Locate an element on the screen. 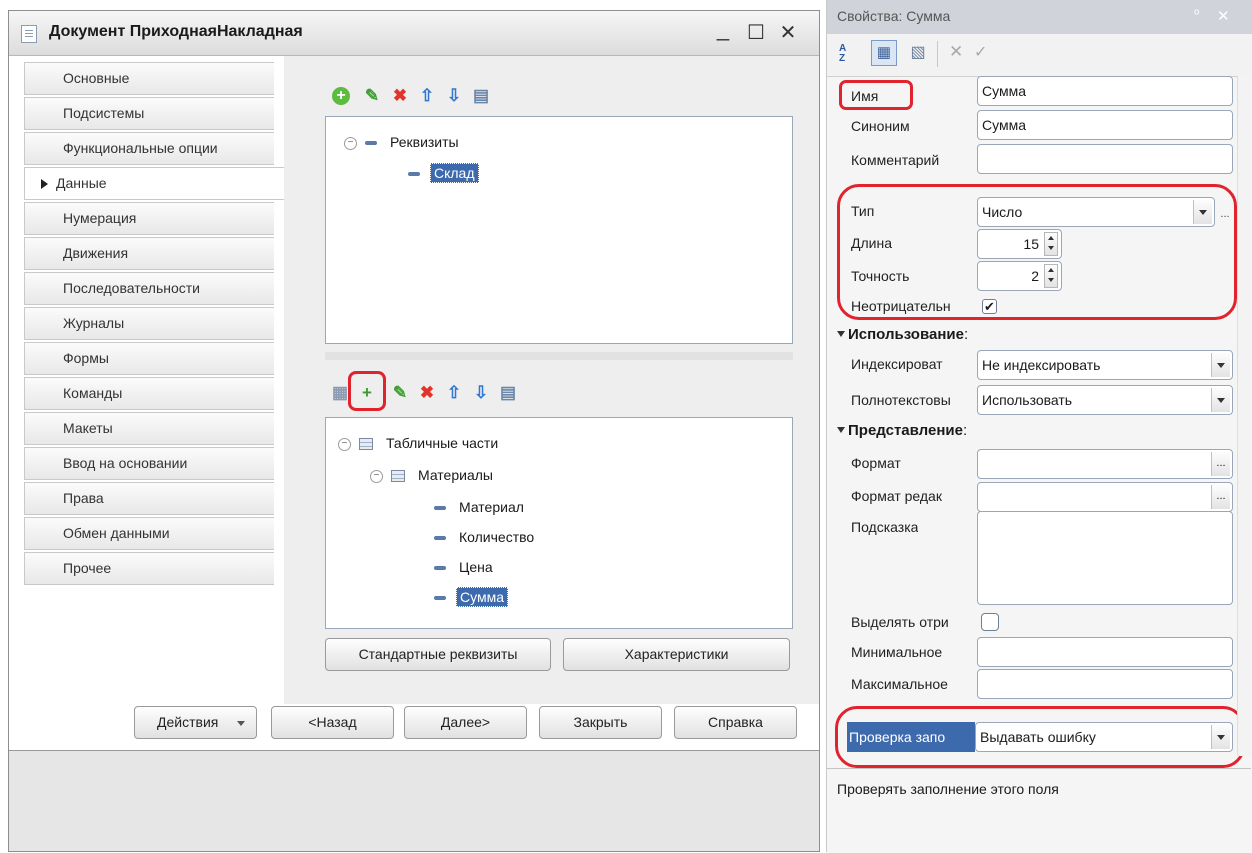  index-dropdown-icon is located at coordinates (1220, 365).